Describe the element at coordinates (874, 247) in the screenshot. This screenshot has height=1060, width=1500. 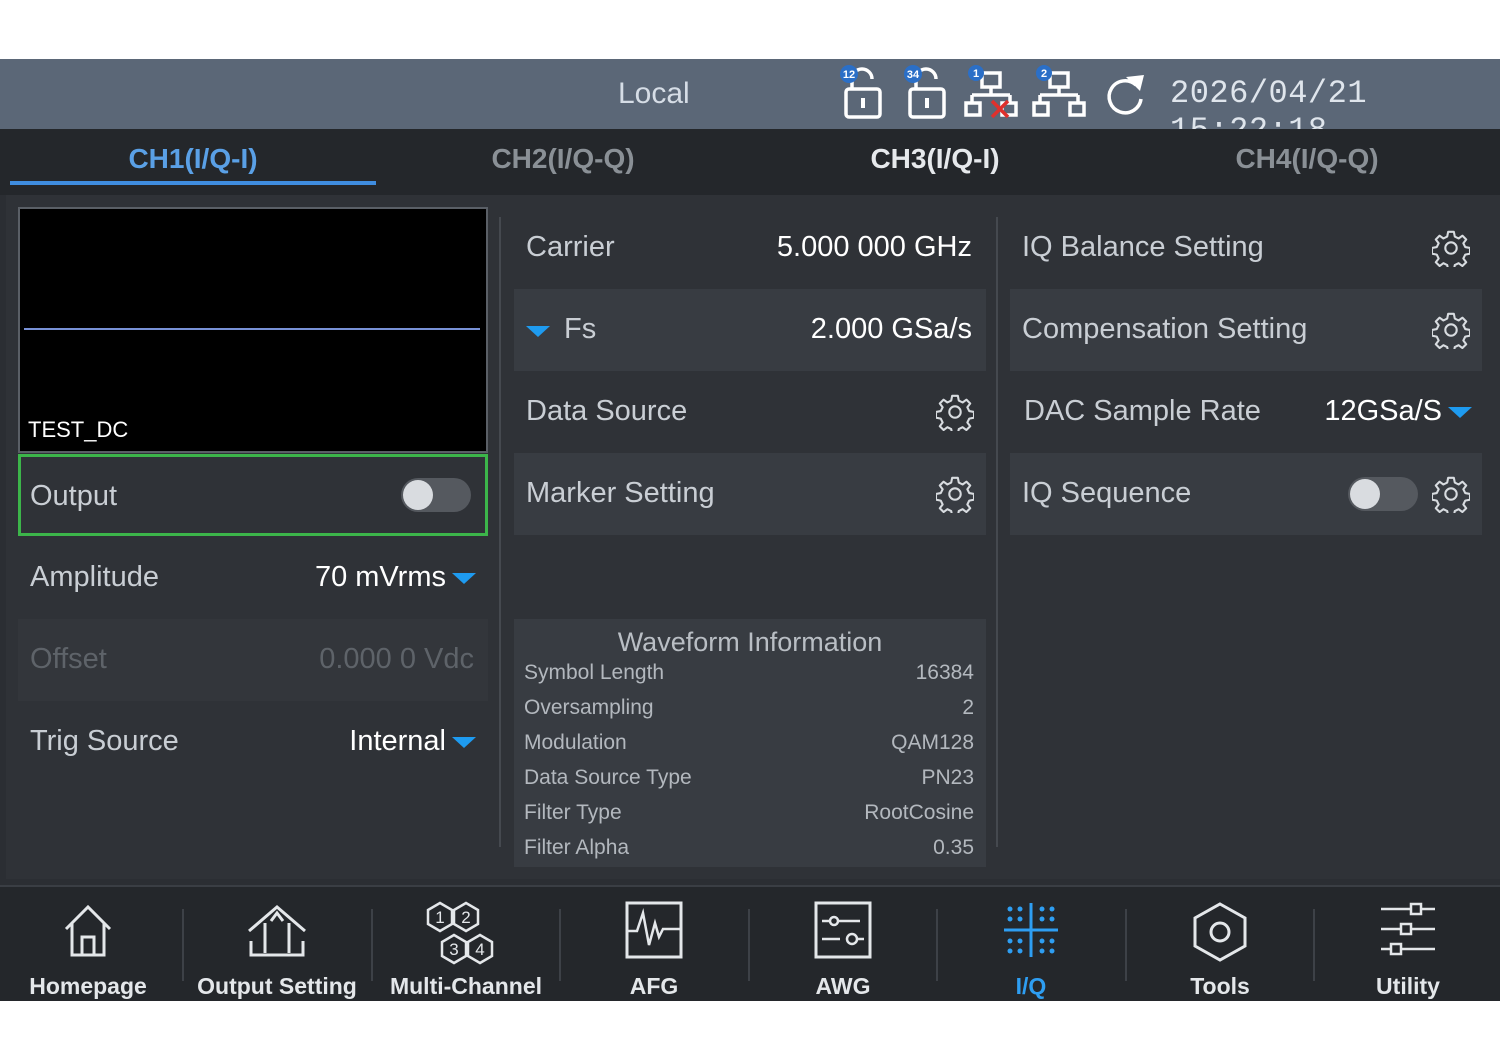
I see `carrier-value: 5.000 000 GHz` at that location.